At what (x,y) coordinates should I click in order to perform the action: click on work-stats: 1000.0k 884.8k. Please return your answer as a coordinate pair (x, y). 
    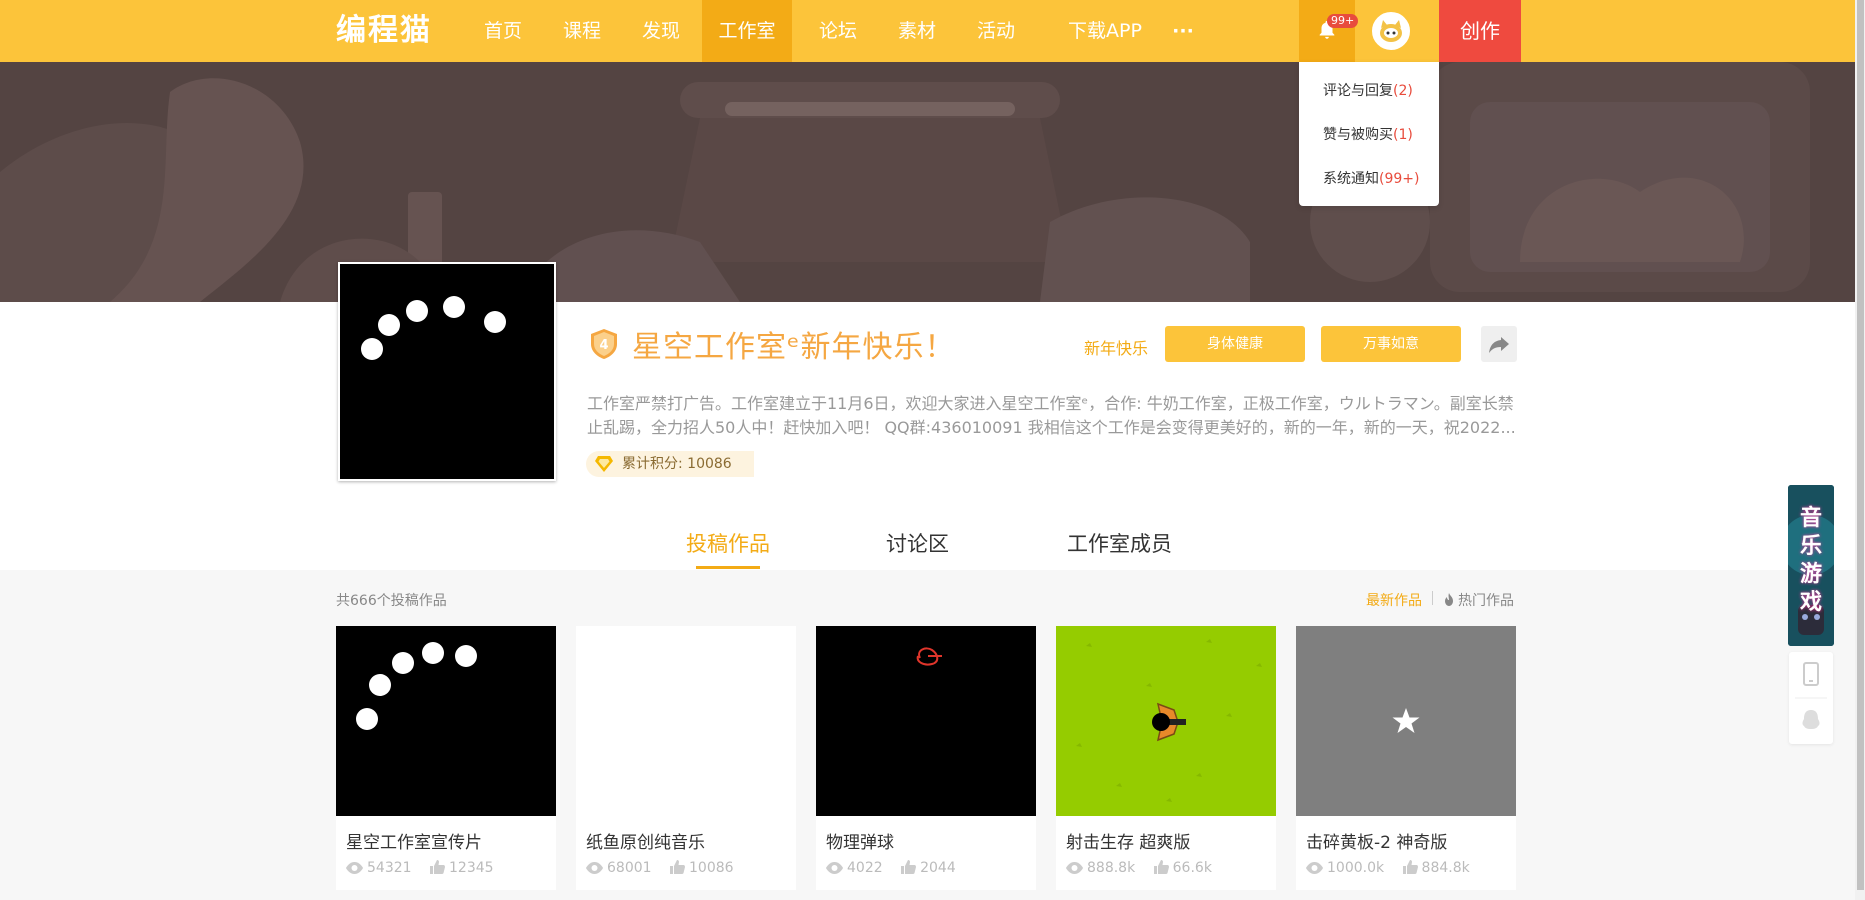
    Looking at the image, I should click on (1395, 868).